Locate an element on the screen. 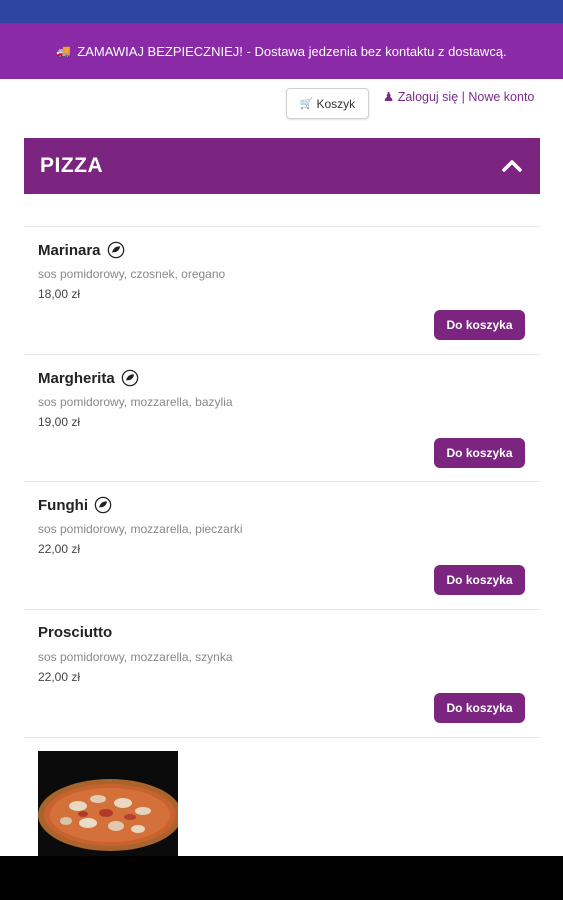 This screenshot has height=900, width=563. pizza-image is located at coordinates (108, 803).